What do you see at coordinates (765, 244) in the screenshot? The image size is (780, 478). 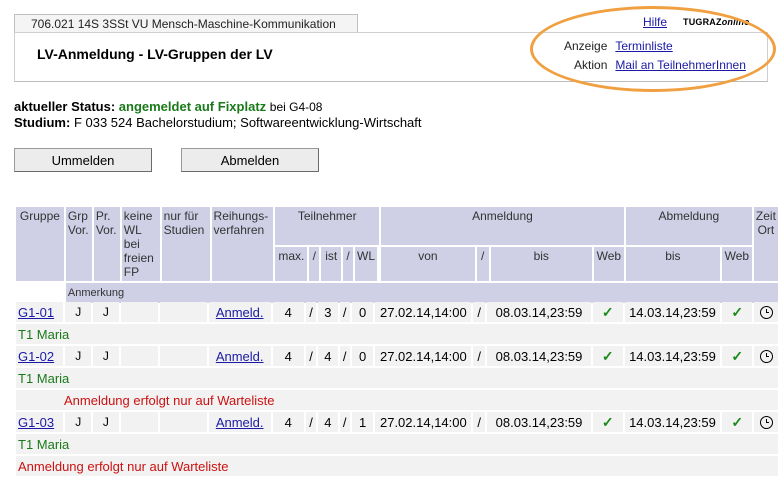 I see `header-zeit-ort: Zeit Ort` at bounding box center [765, 244].